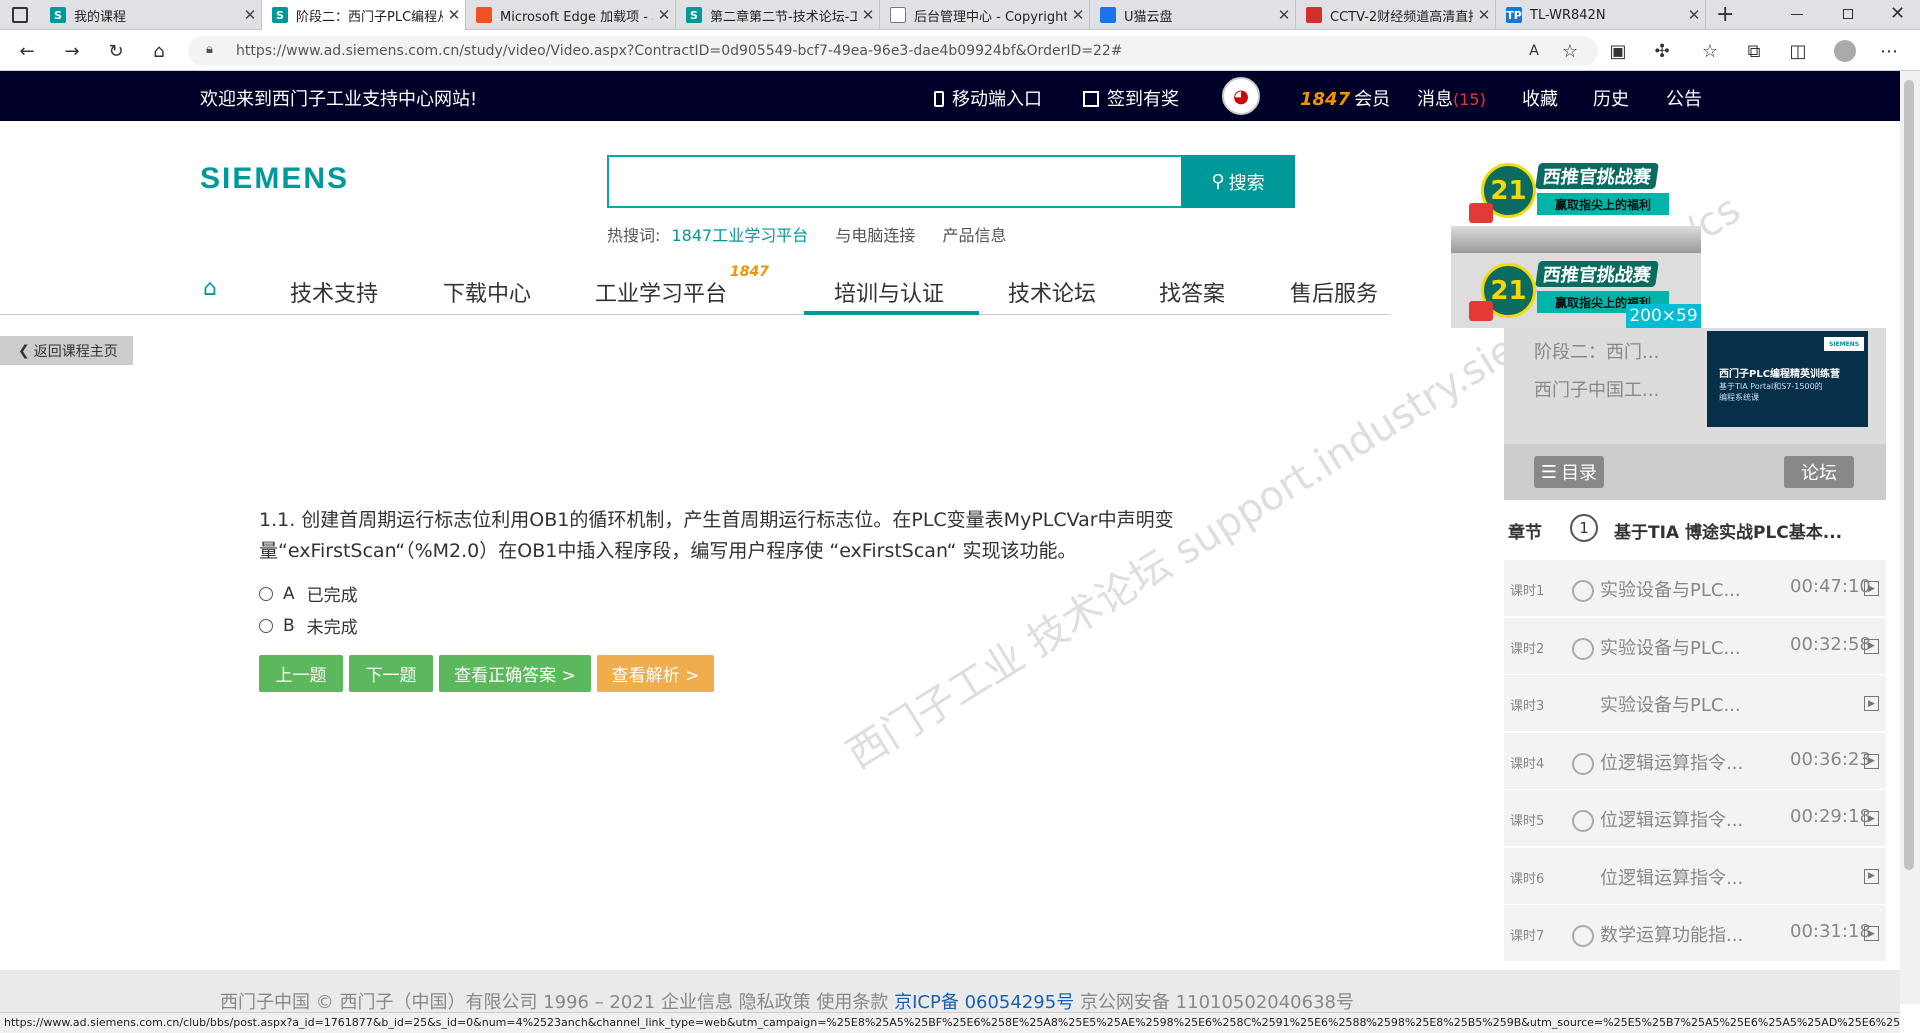 The height and width of the screenshot is (1033, 1920). What do you see at coordinates (1238, 181) in the screenshot?
I see `search-button: ⚲ 搜索` at bounding box center [1238, 181].